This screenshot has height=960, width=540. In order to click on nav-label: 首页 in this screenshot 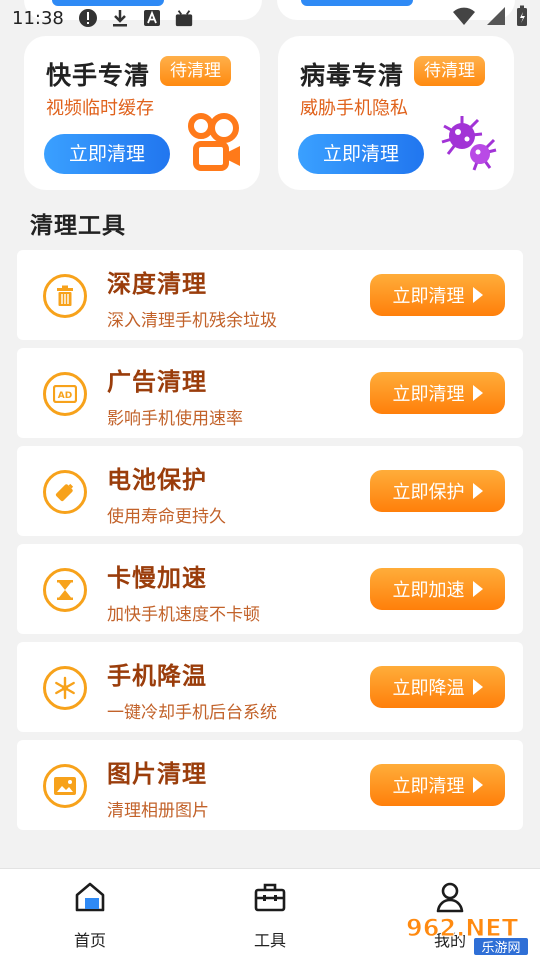, I will do `click(89, 940)`.